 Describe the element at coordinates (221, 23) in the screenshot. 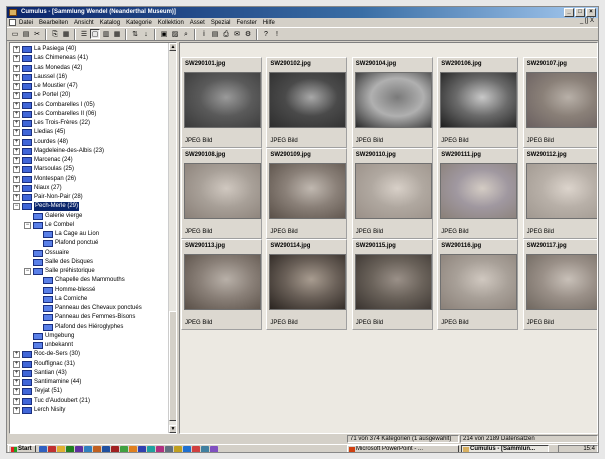

I see `menu-spezial: Spezial` at that location.